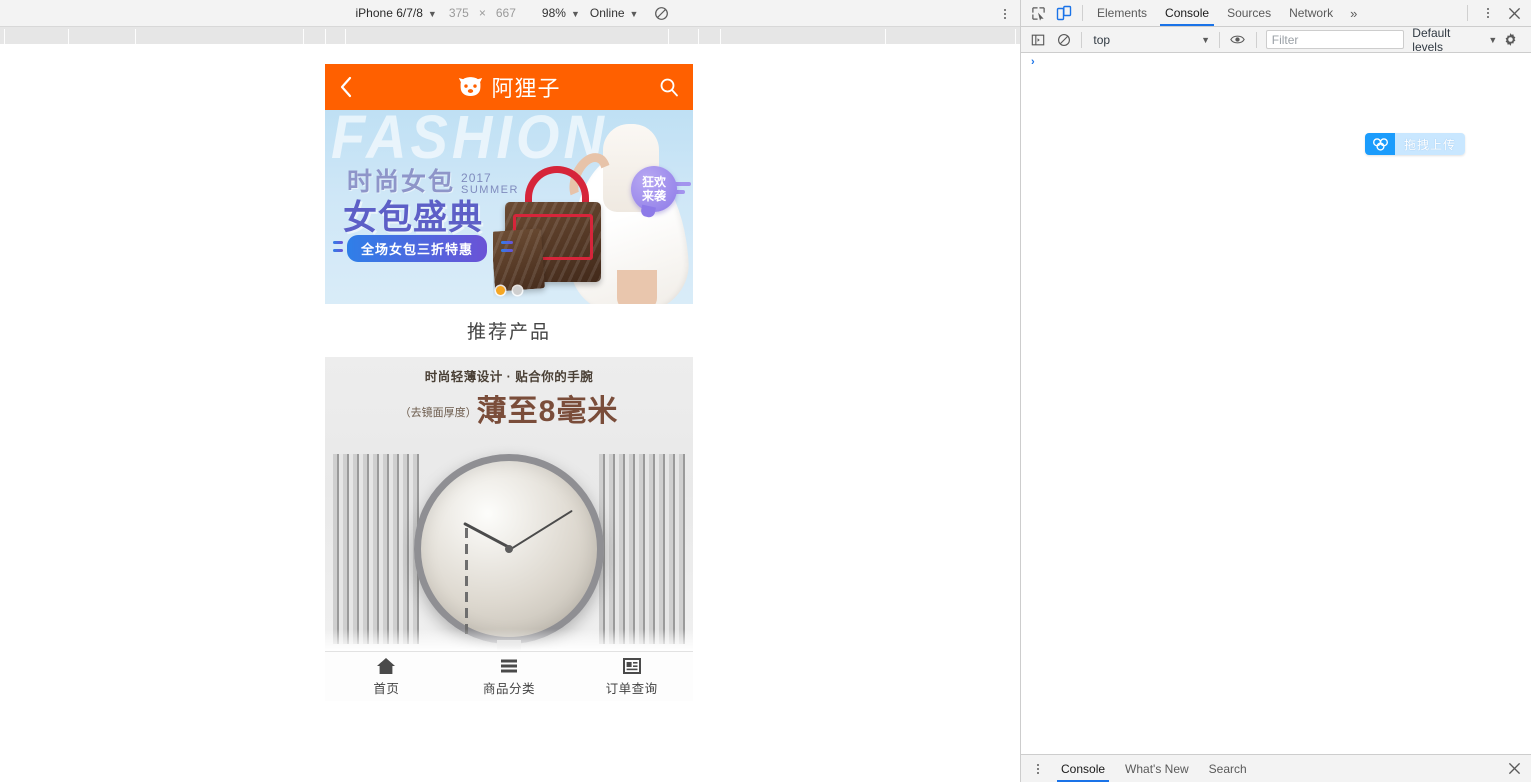 This screenshot has width=1531, height=782. Describe the element at coordinates (413, 218) in the screenshot. I see `banner-title-line2: 女包盛典` at that location.